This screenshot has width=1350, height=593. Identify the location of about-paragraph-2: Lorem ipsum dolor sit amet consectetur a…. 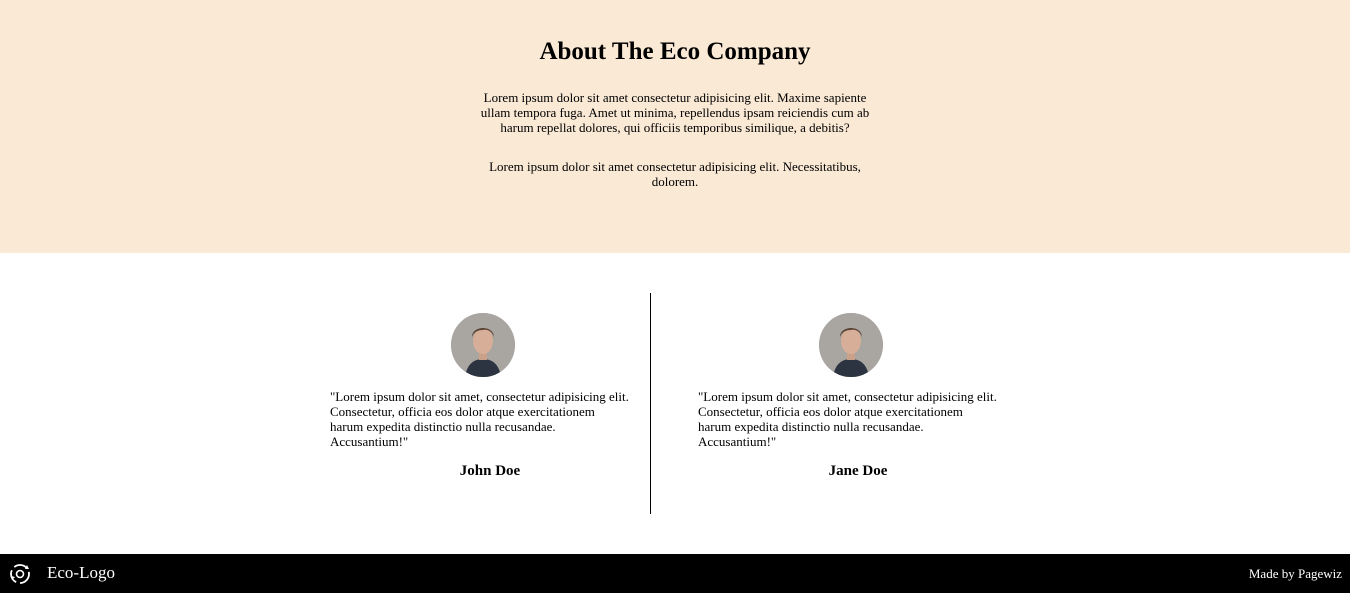
(675, 174).